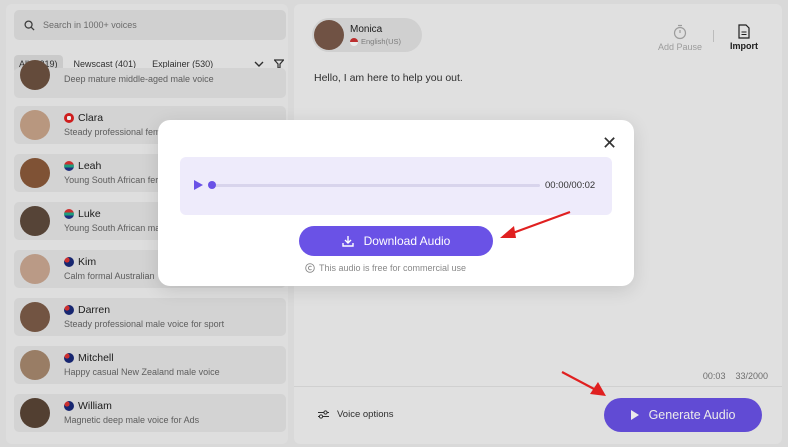 This screenshot has height=447, width=788. I want to click on progress-thumb, so click(212, 185).